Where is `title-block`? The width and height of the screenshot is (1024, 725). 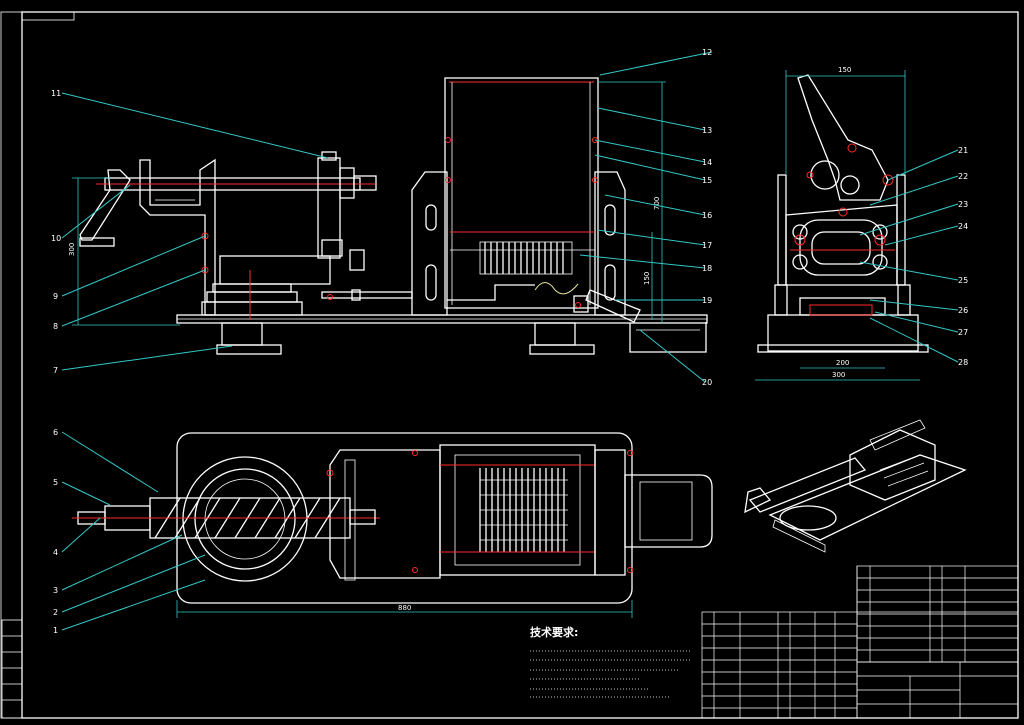 title-block is located at coordinates (860, 642).